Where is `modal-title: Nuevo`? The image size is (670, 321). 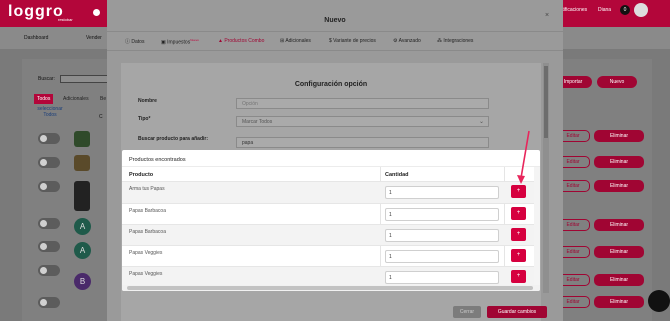 modal-title: Nuevo is located at coordinates (335, 20).